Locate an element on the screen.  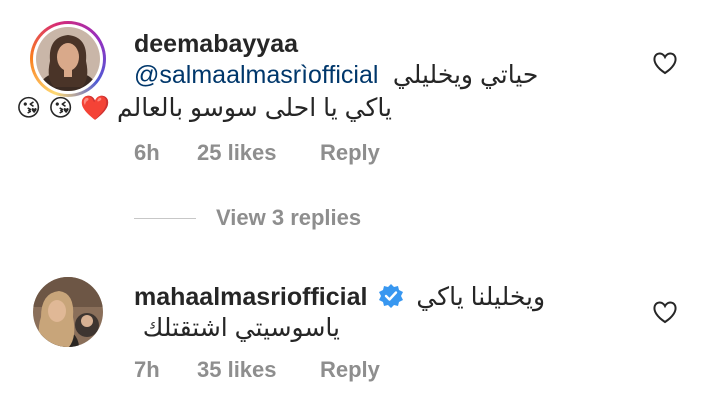
comment-line-1: @salmaalmasrìofficial حياتي ويخليلي is located at coordinates (336, 75).